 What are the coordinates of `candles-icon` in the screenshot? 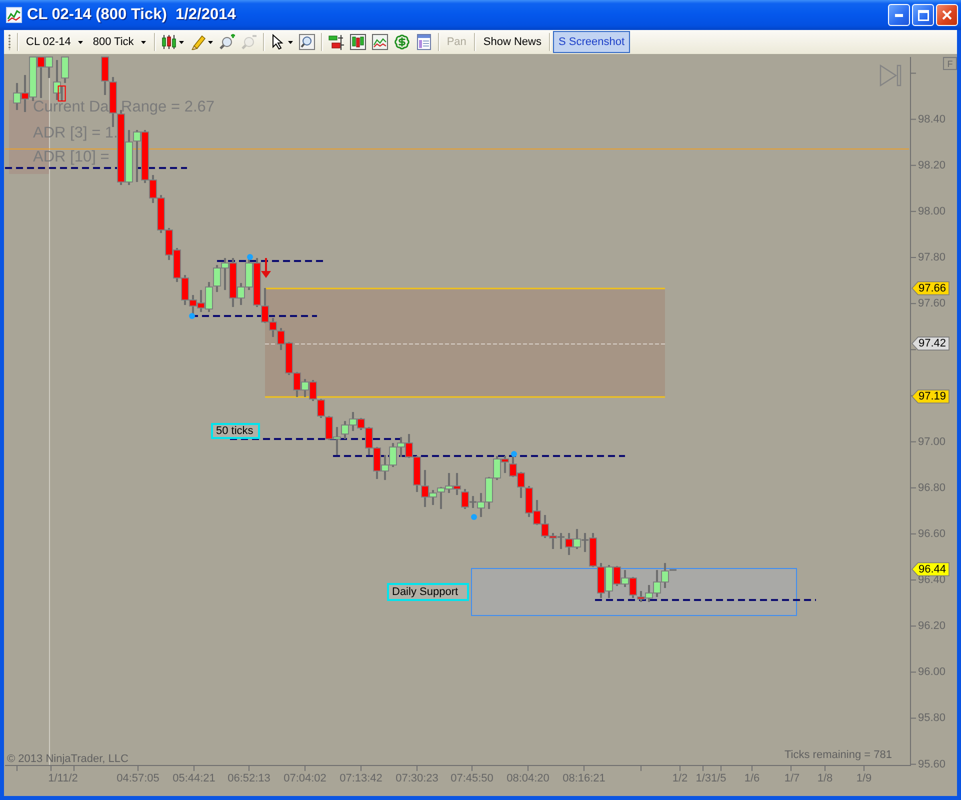 It's located at (168, 42).